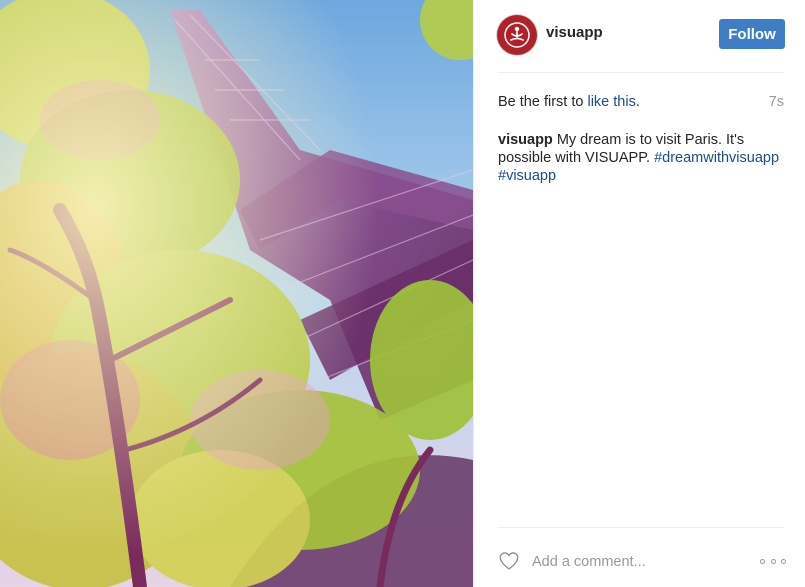 This screenshot has height=587, width=805. What do you see at coordinates (716, 158) in the screenshot?
I see `hashtag-link: #dreamwithvisuapp` at bounding box center [716, 158].